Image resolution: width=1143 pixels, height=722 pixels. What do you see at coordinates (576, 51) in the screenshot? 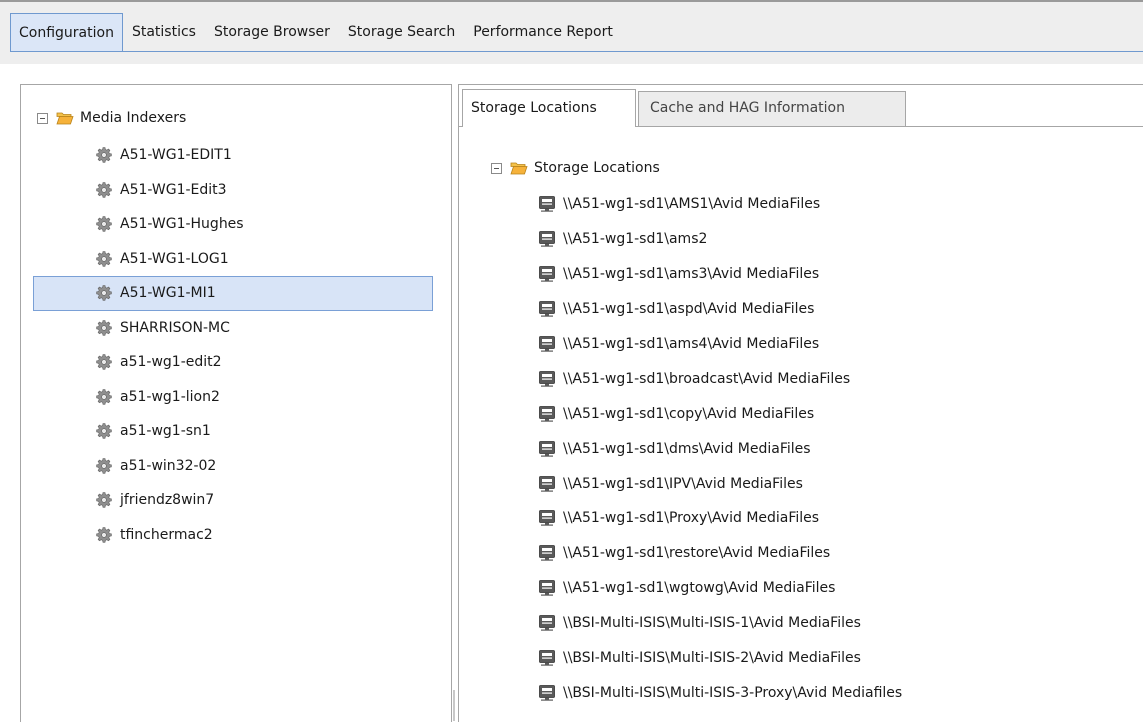
I see `menu-divider` at bounding box center [576, 51].